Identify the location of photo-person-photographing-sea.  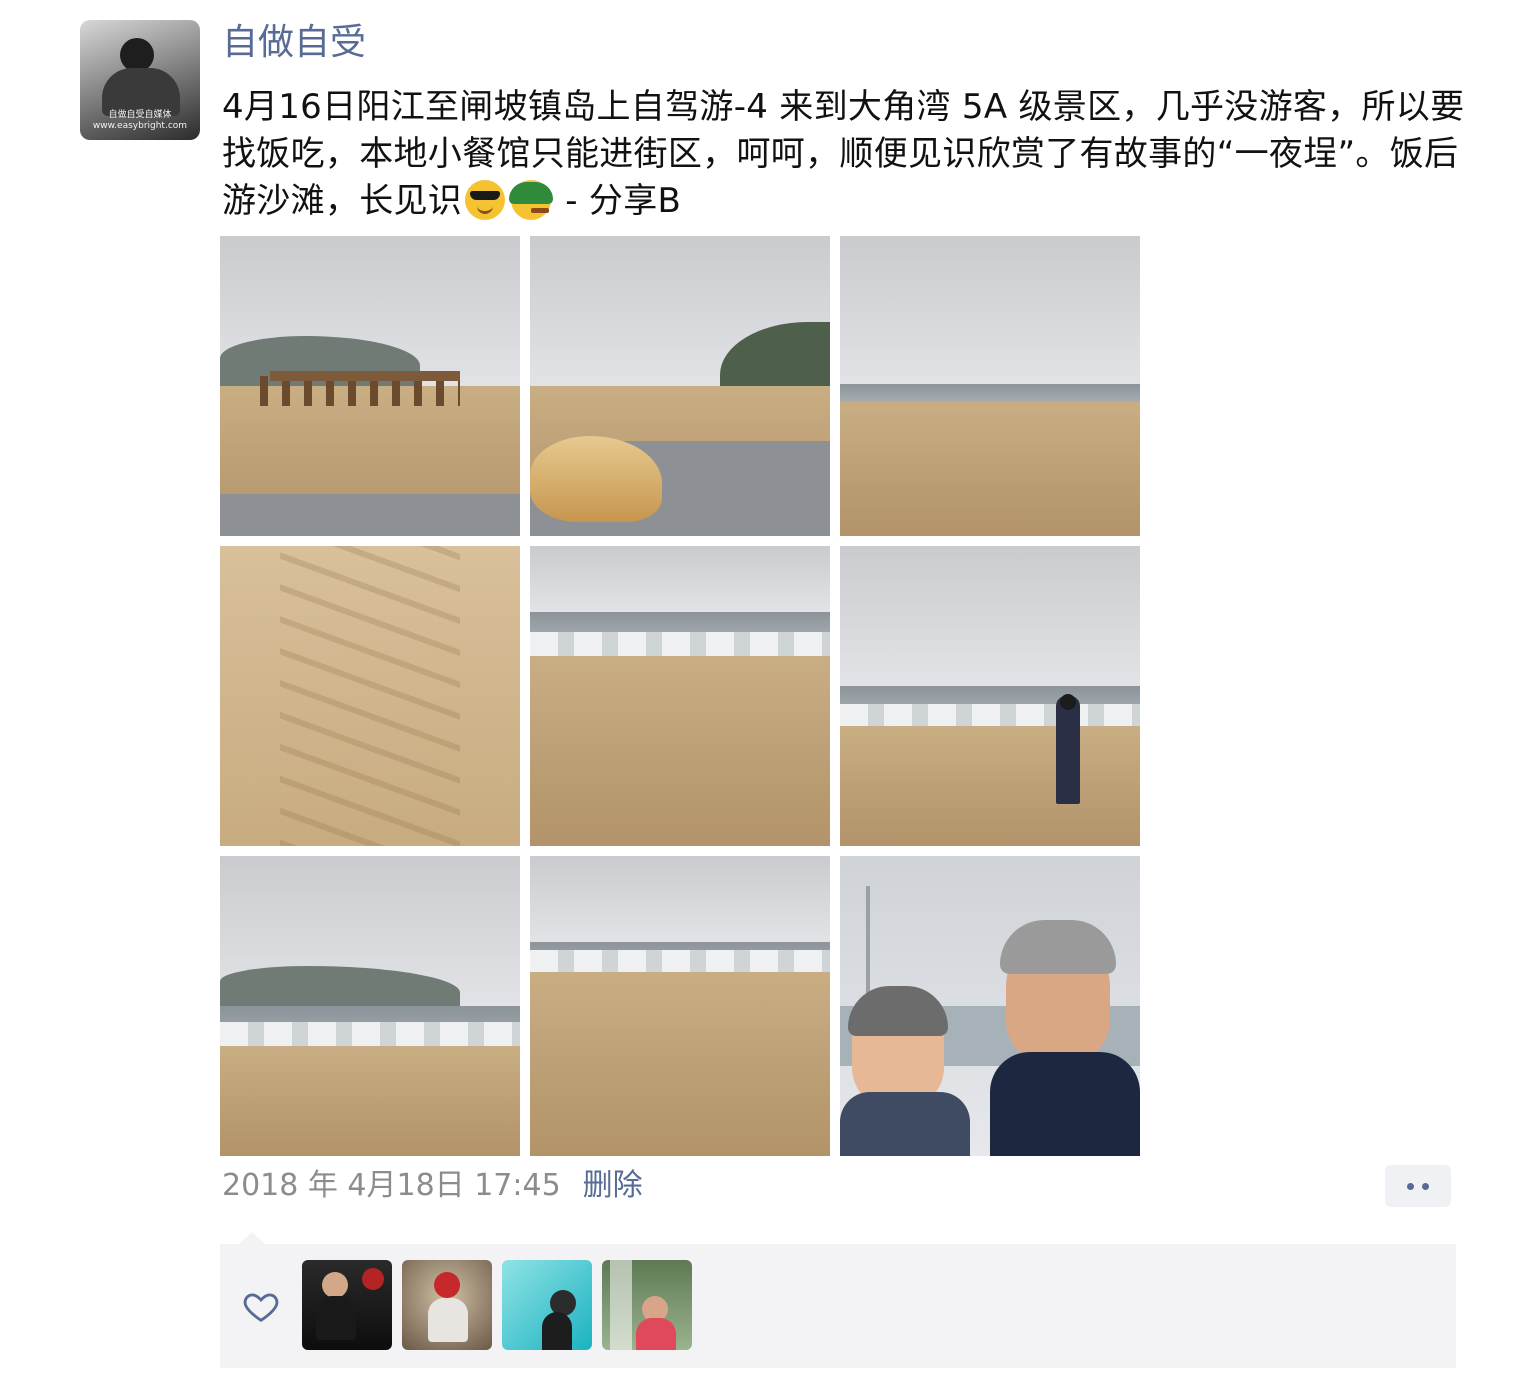
(990, 696).